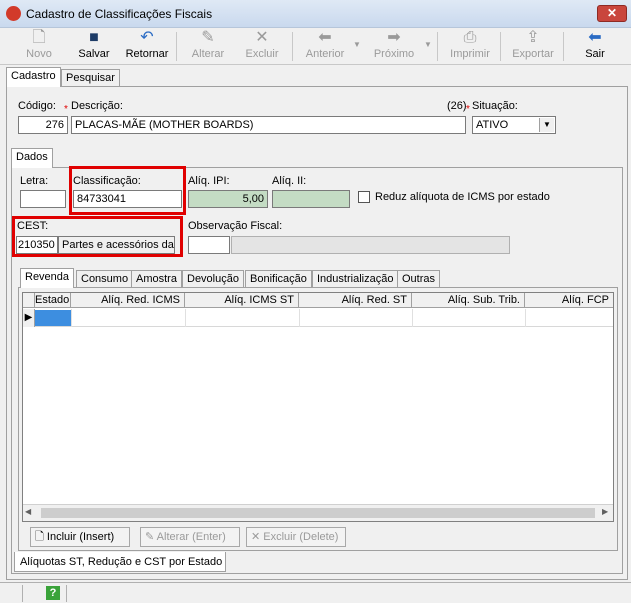 This screenshot has width=631, height=603. I want to click on descricao-field: PLACAS-MÃE (MOTHER BOARDS), so click(268, 125).